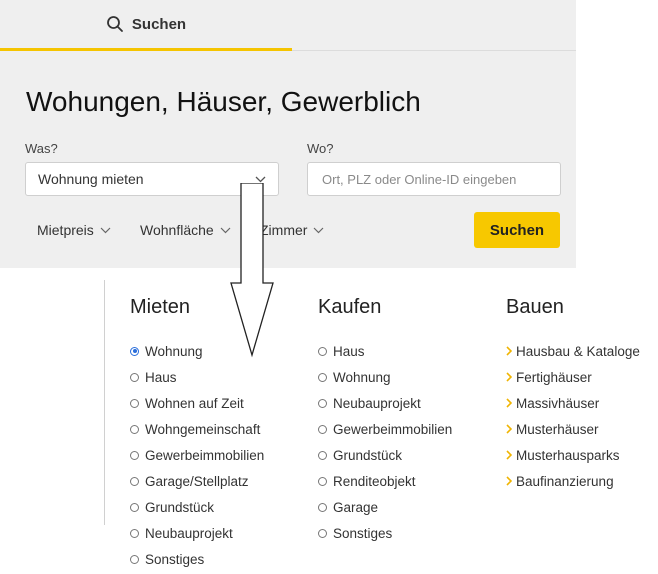 The image size is (658, 574). What do you see at coordinates (568, 455) in the screenshot?
I see `link-label: Musterhausparks` at bounding box center [568, 455].